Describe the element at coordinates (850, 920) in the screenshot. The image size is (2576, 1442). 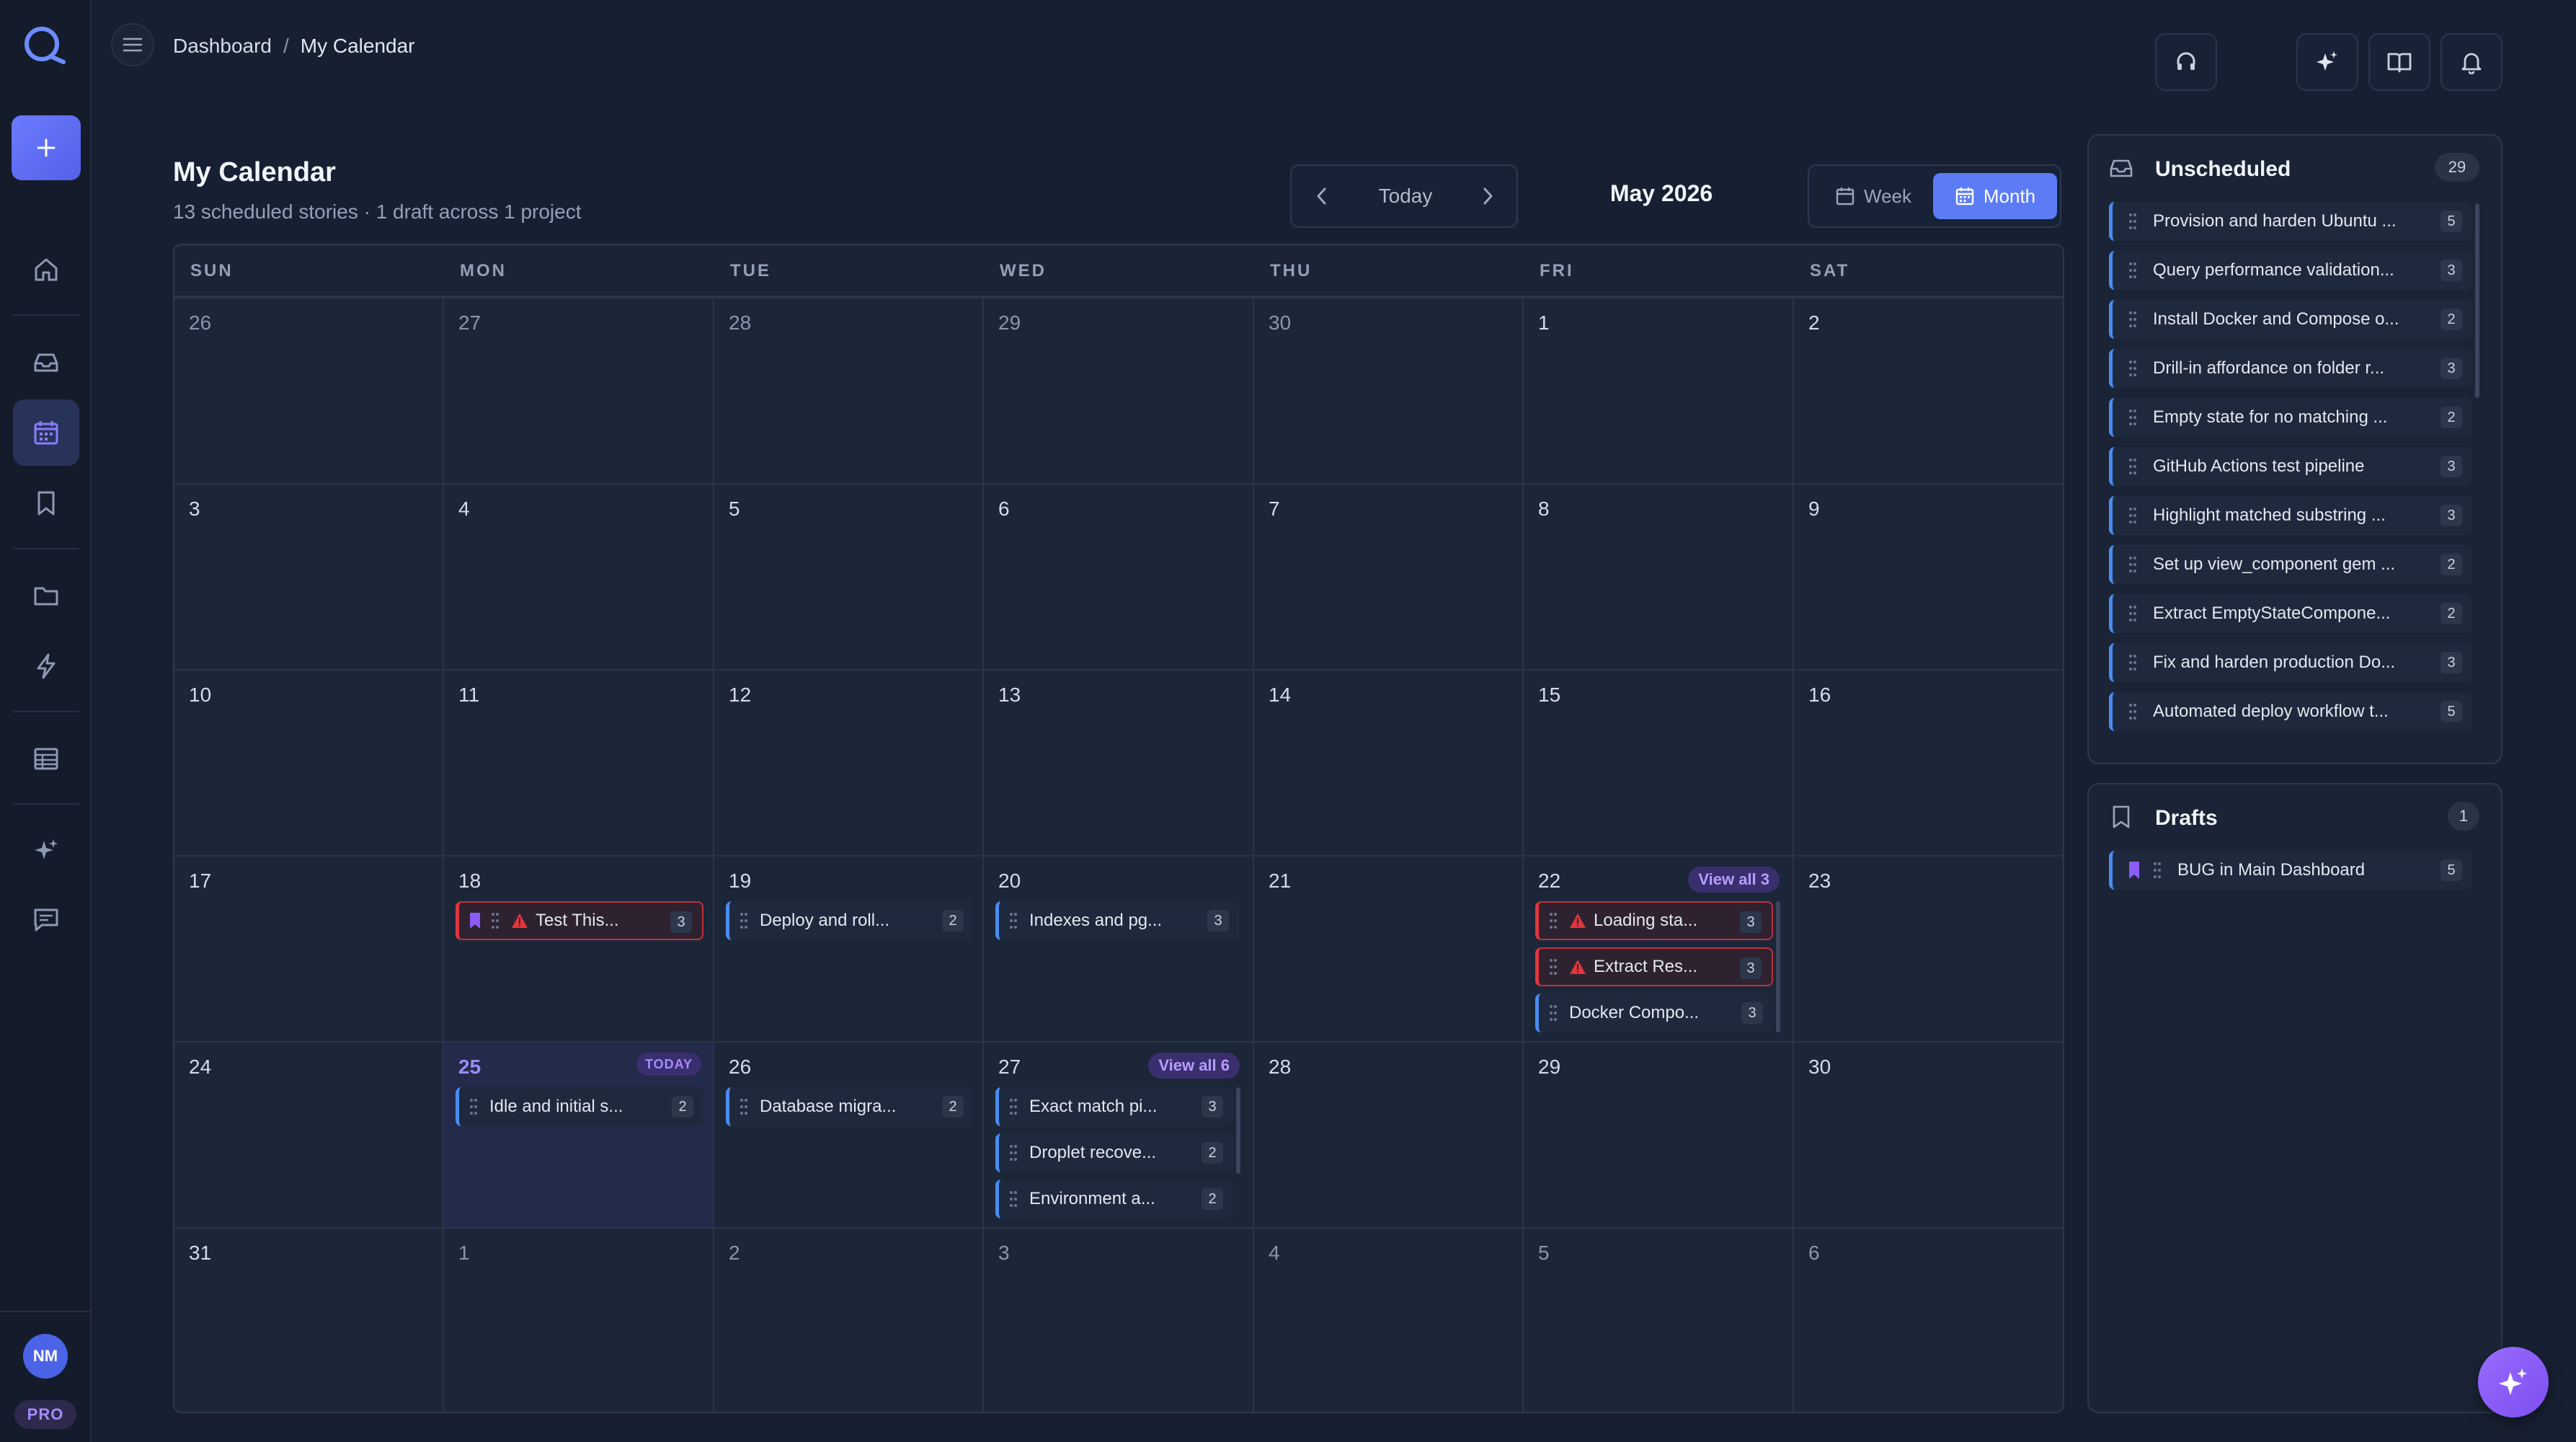
I see `story-card: Deploy and roll... 2` at that location.